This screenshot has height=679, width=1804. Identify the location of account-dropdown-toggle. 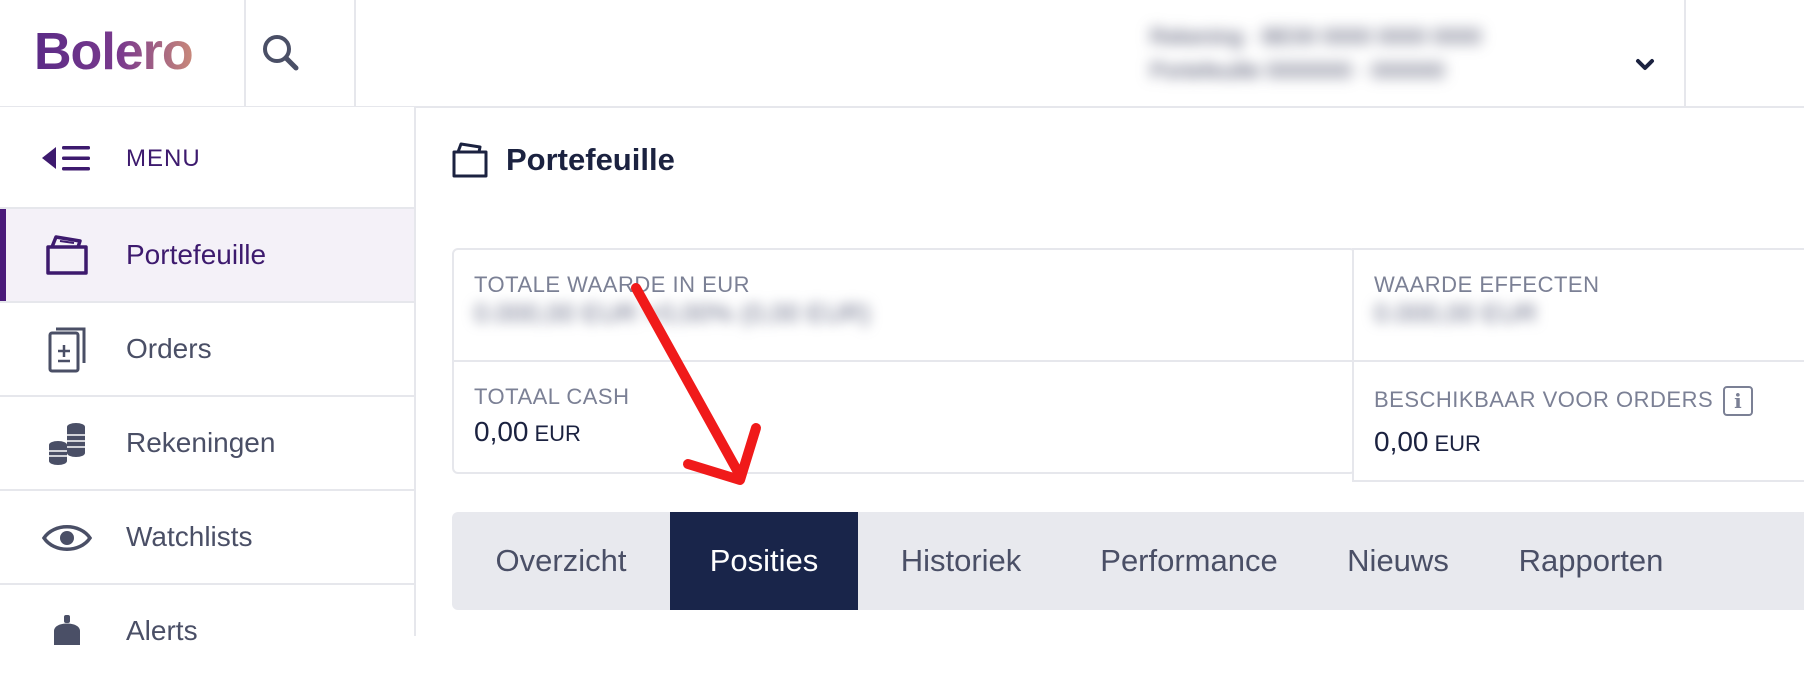
(1645, 65).